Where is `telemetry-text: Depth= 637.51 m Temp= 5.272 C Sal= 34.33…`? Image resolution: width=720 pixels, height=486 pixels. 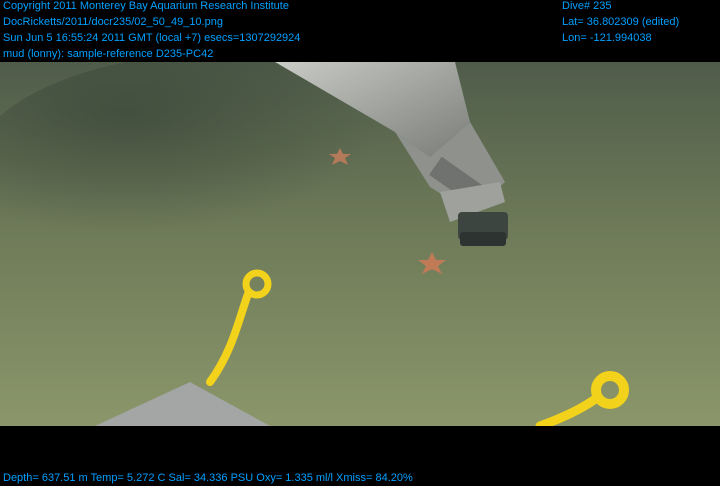 telemetry-text: Depth= 637.51 m Temp= 5.272 C Sal= 34.33… is located at coordinates (208, 478).